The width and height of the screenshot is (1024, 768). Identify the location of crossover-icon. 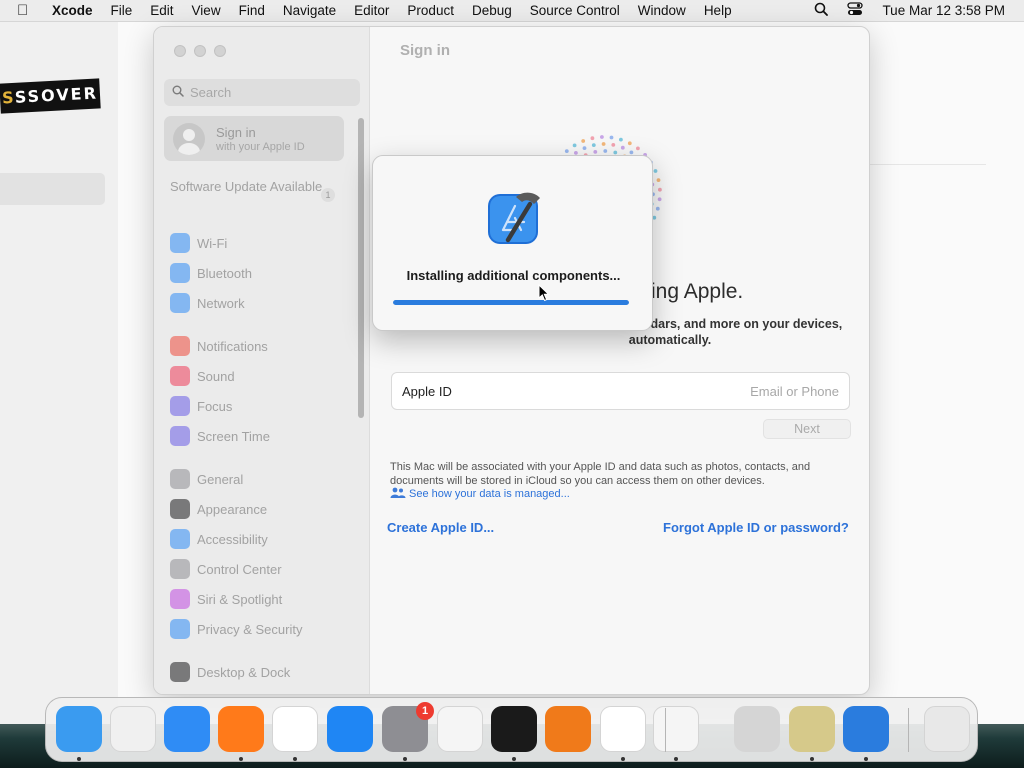
(676, 729).